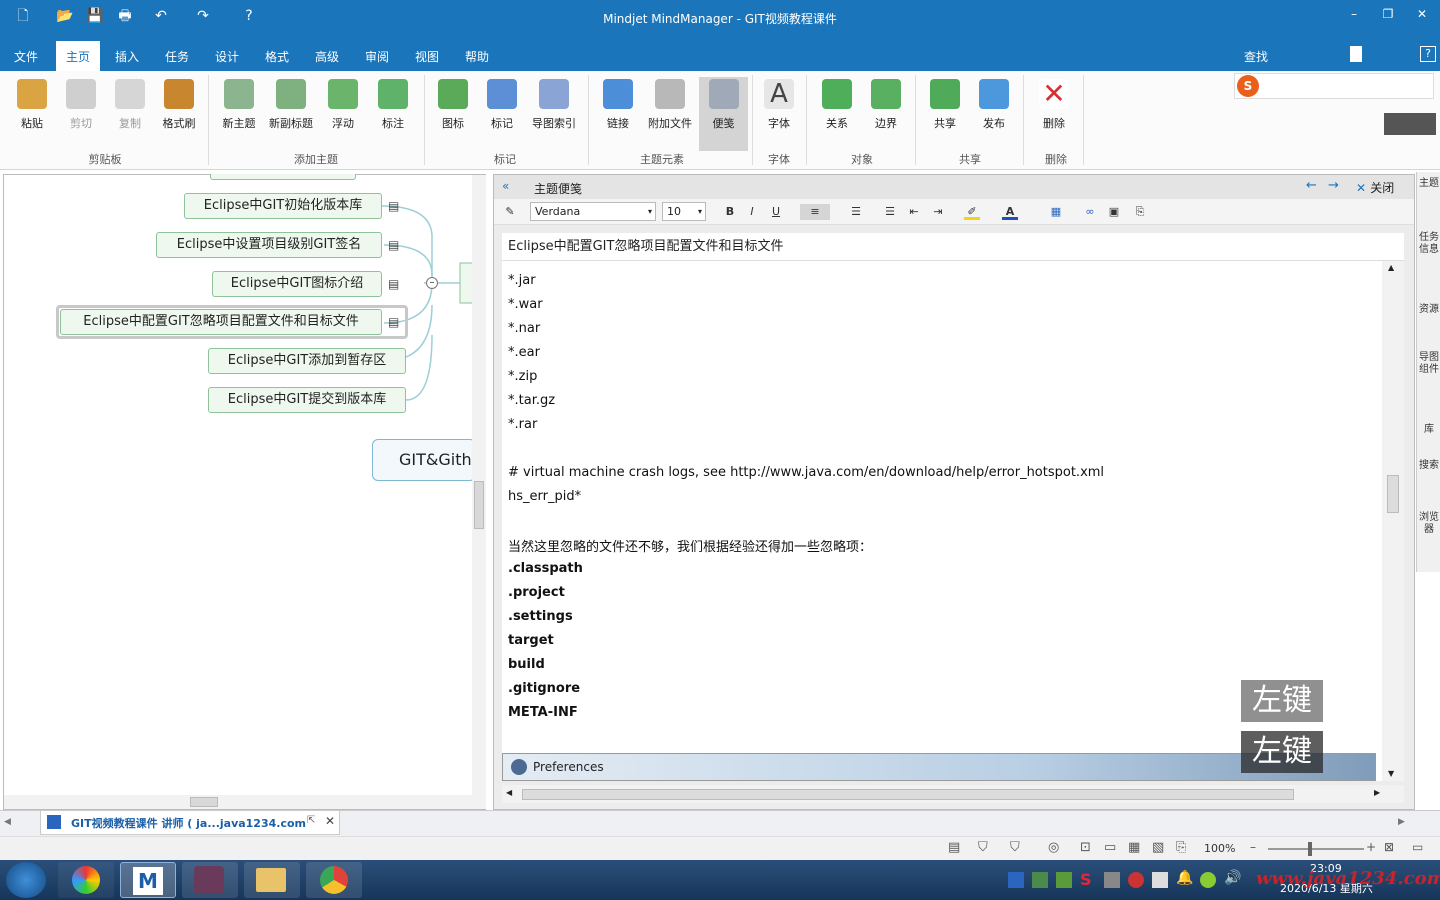  What do you see at coordinates (1086, 879) in the screenshot?
I see `tray-sogou-icon: S` at bounding box center [1086, 879].